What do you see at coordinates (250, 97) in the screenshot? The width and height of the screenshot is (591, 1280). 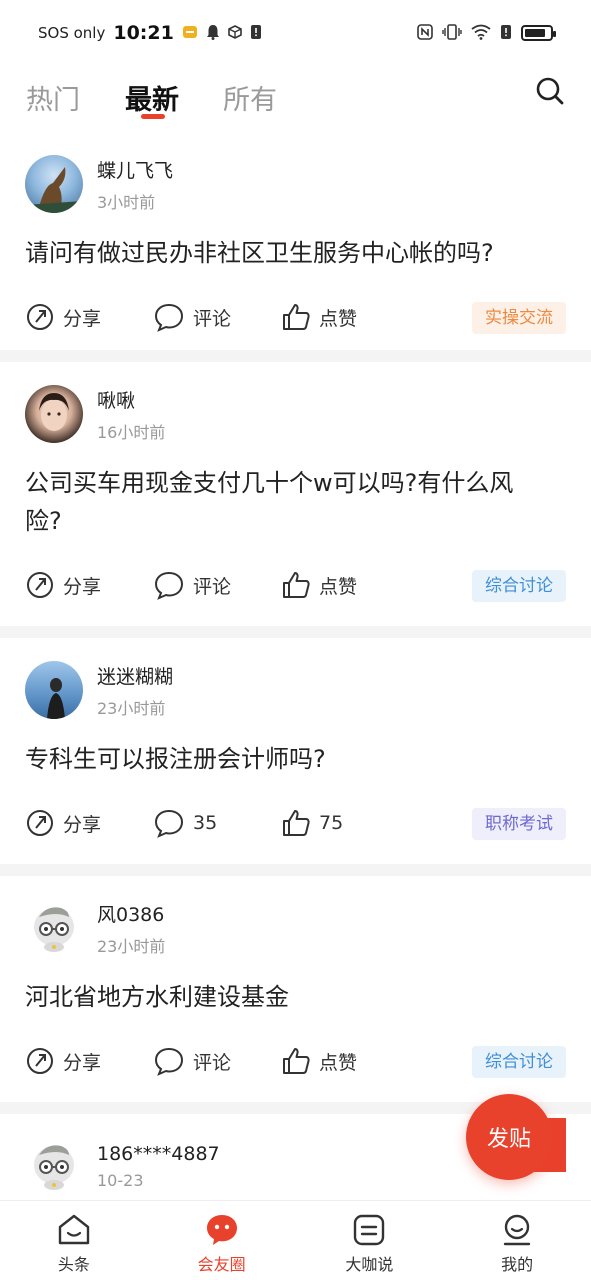 I see `tab-all: 所有` at bounding box center [250, 97].